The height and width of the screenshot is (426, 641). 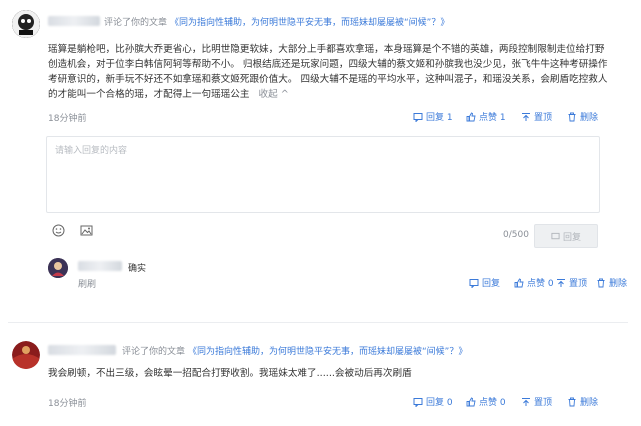 What do you see at coordinates (100, 266) in the screenshot?
I see `reply-author-blurred` at bounding box center [100, 266].